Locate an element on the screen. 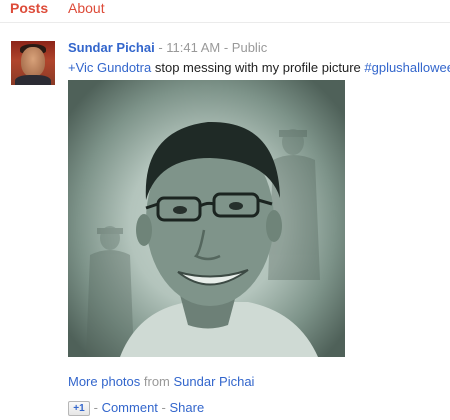 This screenshot has width=450, height=420. more-photos-line: More photos from Sundar Pichai is located at coordinates (161, 381).